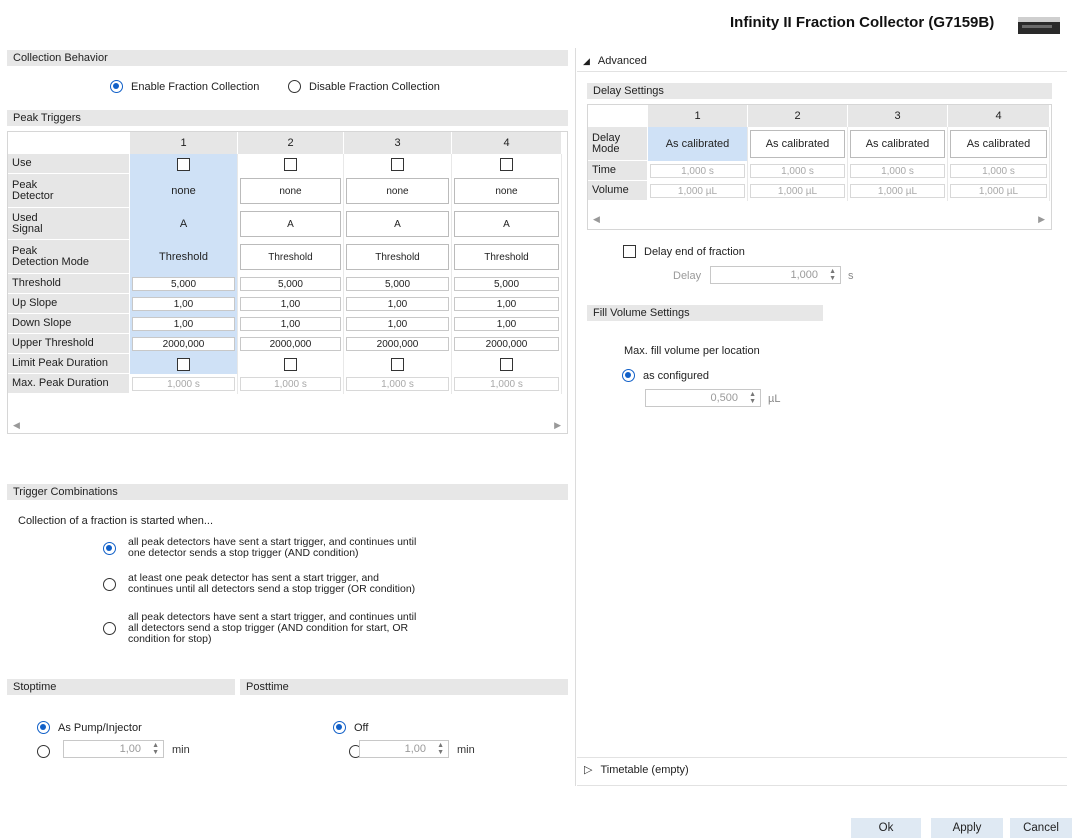 The height and width of the screenshot is (838, 1074). Describe the element at coordinates (290, 344) in the screenshot. I see `upper-threshold-2: 2000,000` at that location.